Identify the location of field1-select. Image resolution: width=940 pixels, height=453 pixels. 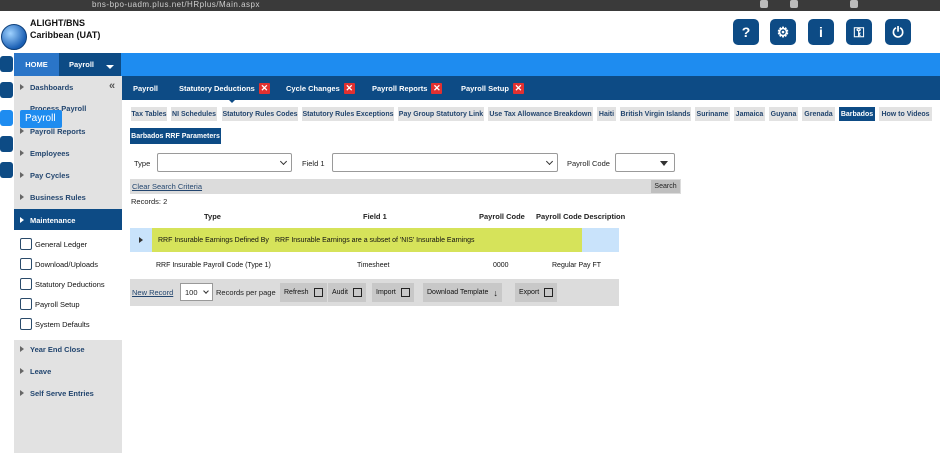
(445, 162).